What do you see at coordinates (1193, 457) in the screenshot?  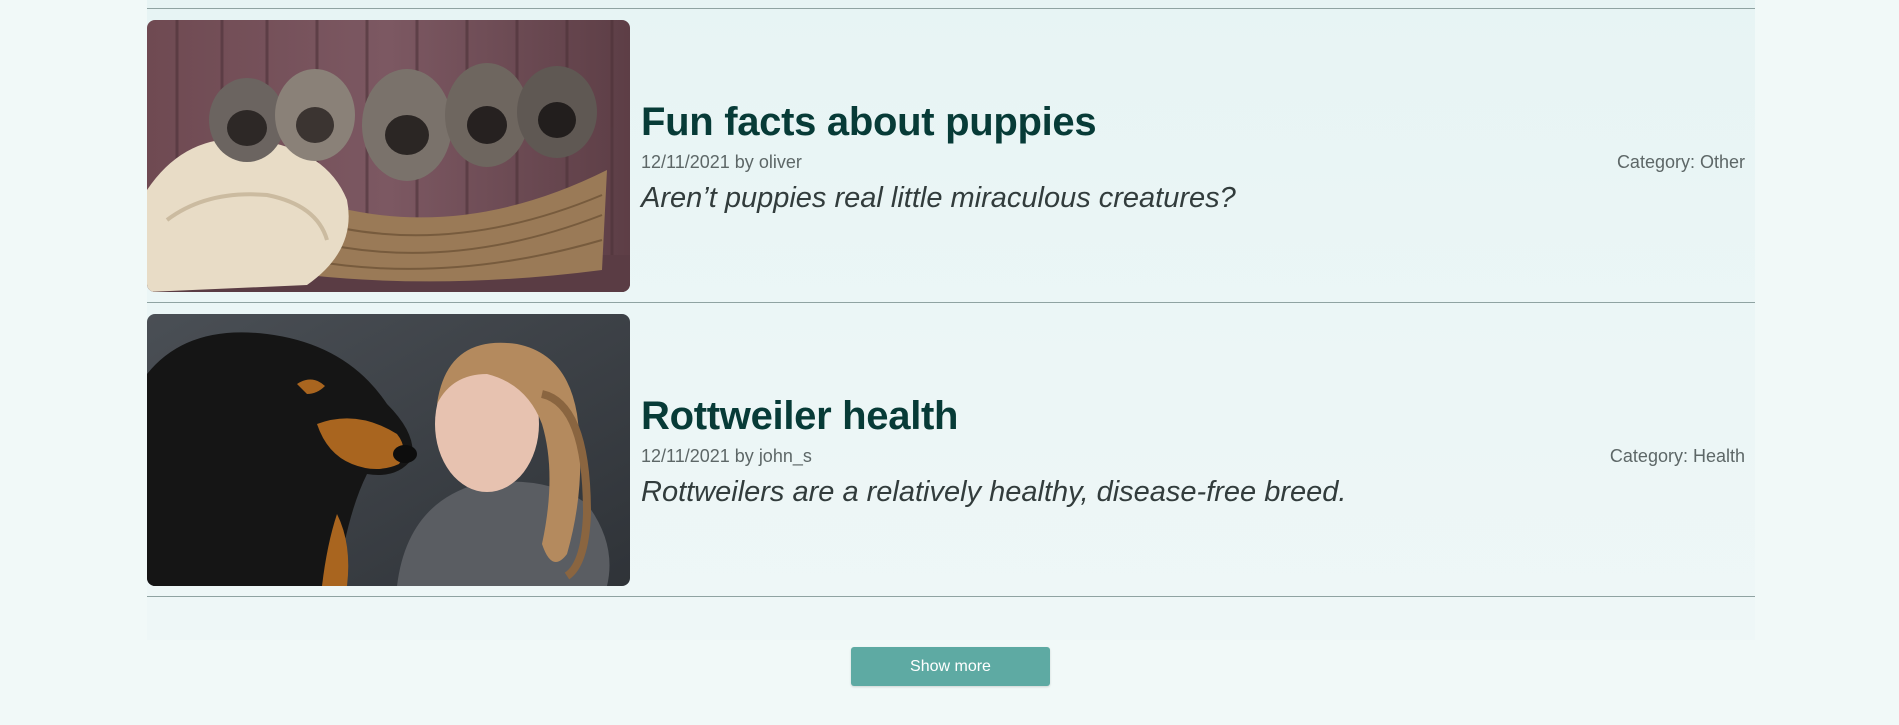 I see `post-meta: 12/11/2021 by john_s Category: Health` at bounding box center [1193, 457].